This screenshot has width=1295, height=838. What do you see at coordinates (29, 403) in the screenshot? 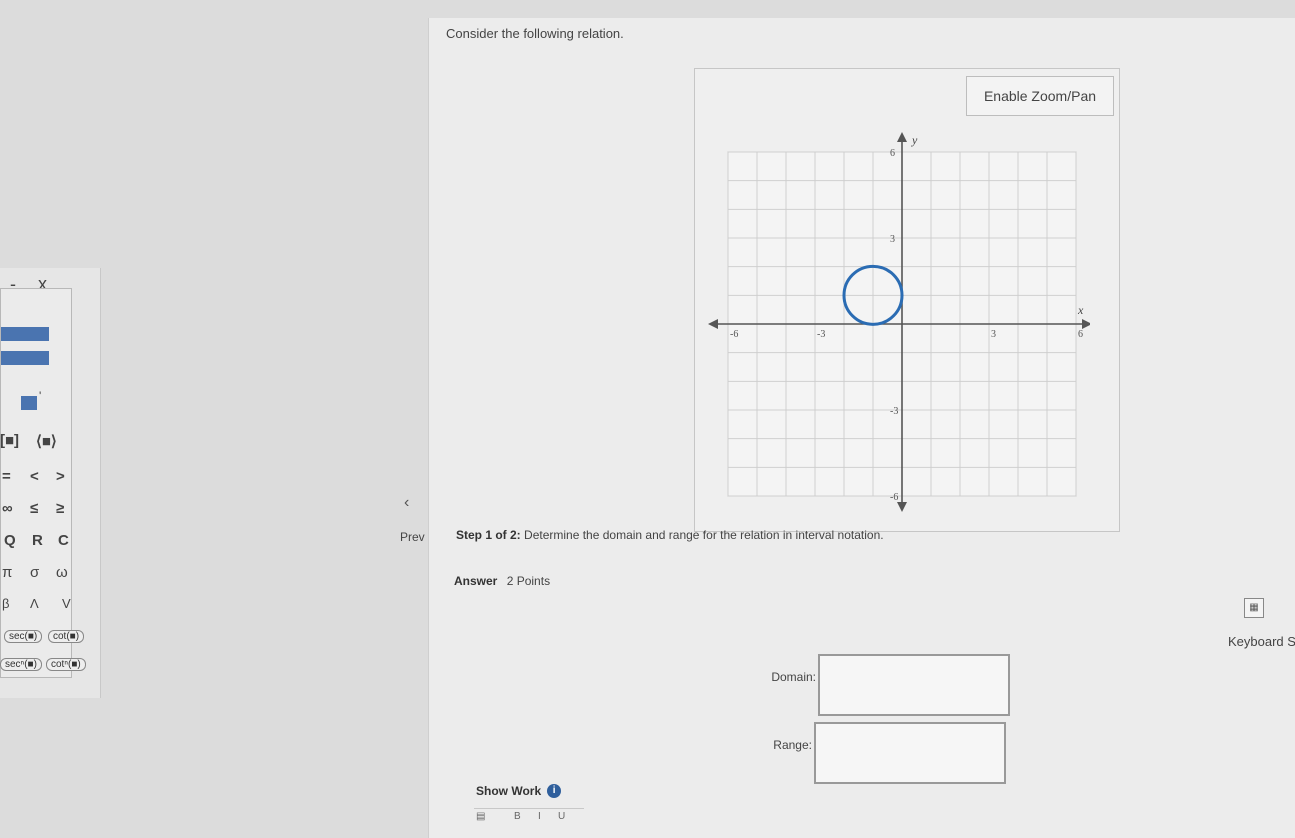
I see `superscript-template-button` at bounding box center [29, 403].